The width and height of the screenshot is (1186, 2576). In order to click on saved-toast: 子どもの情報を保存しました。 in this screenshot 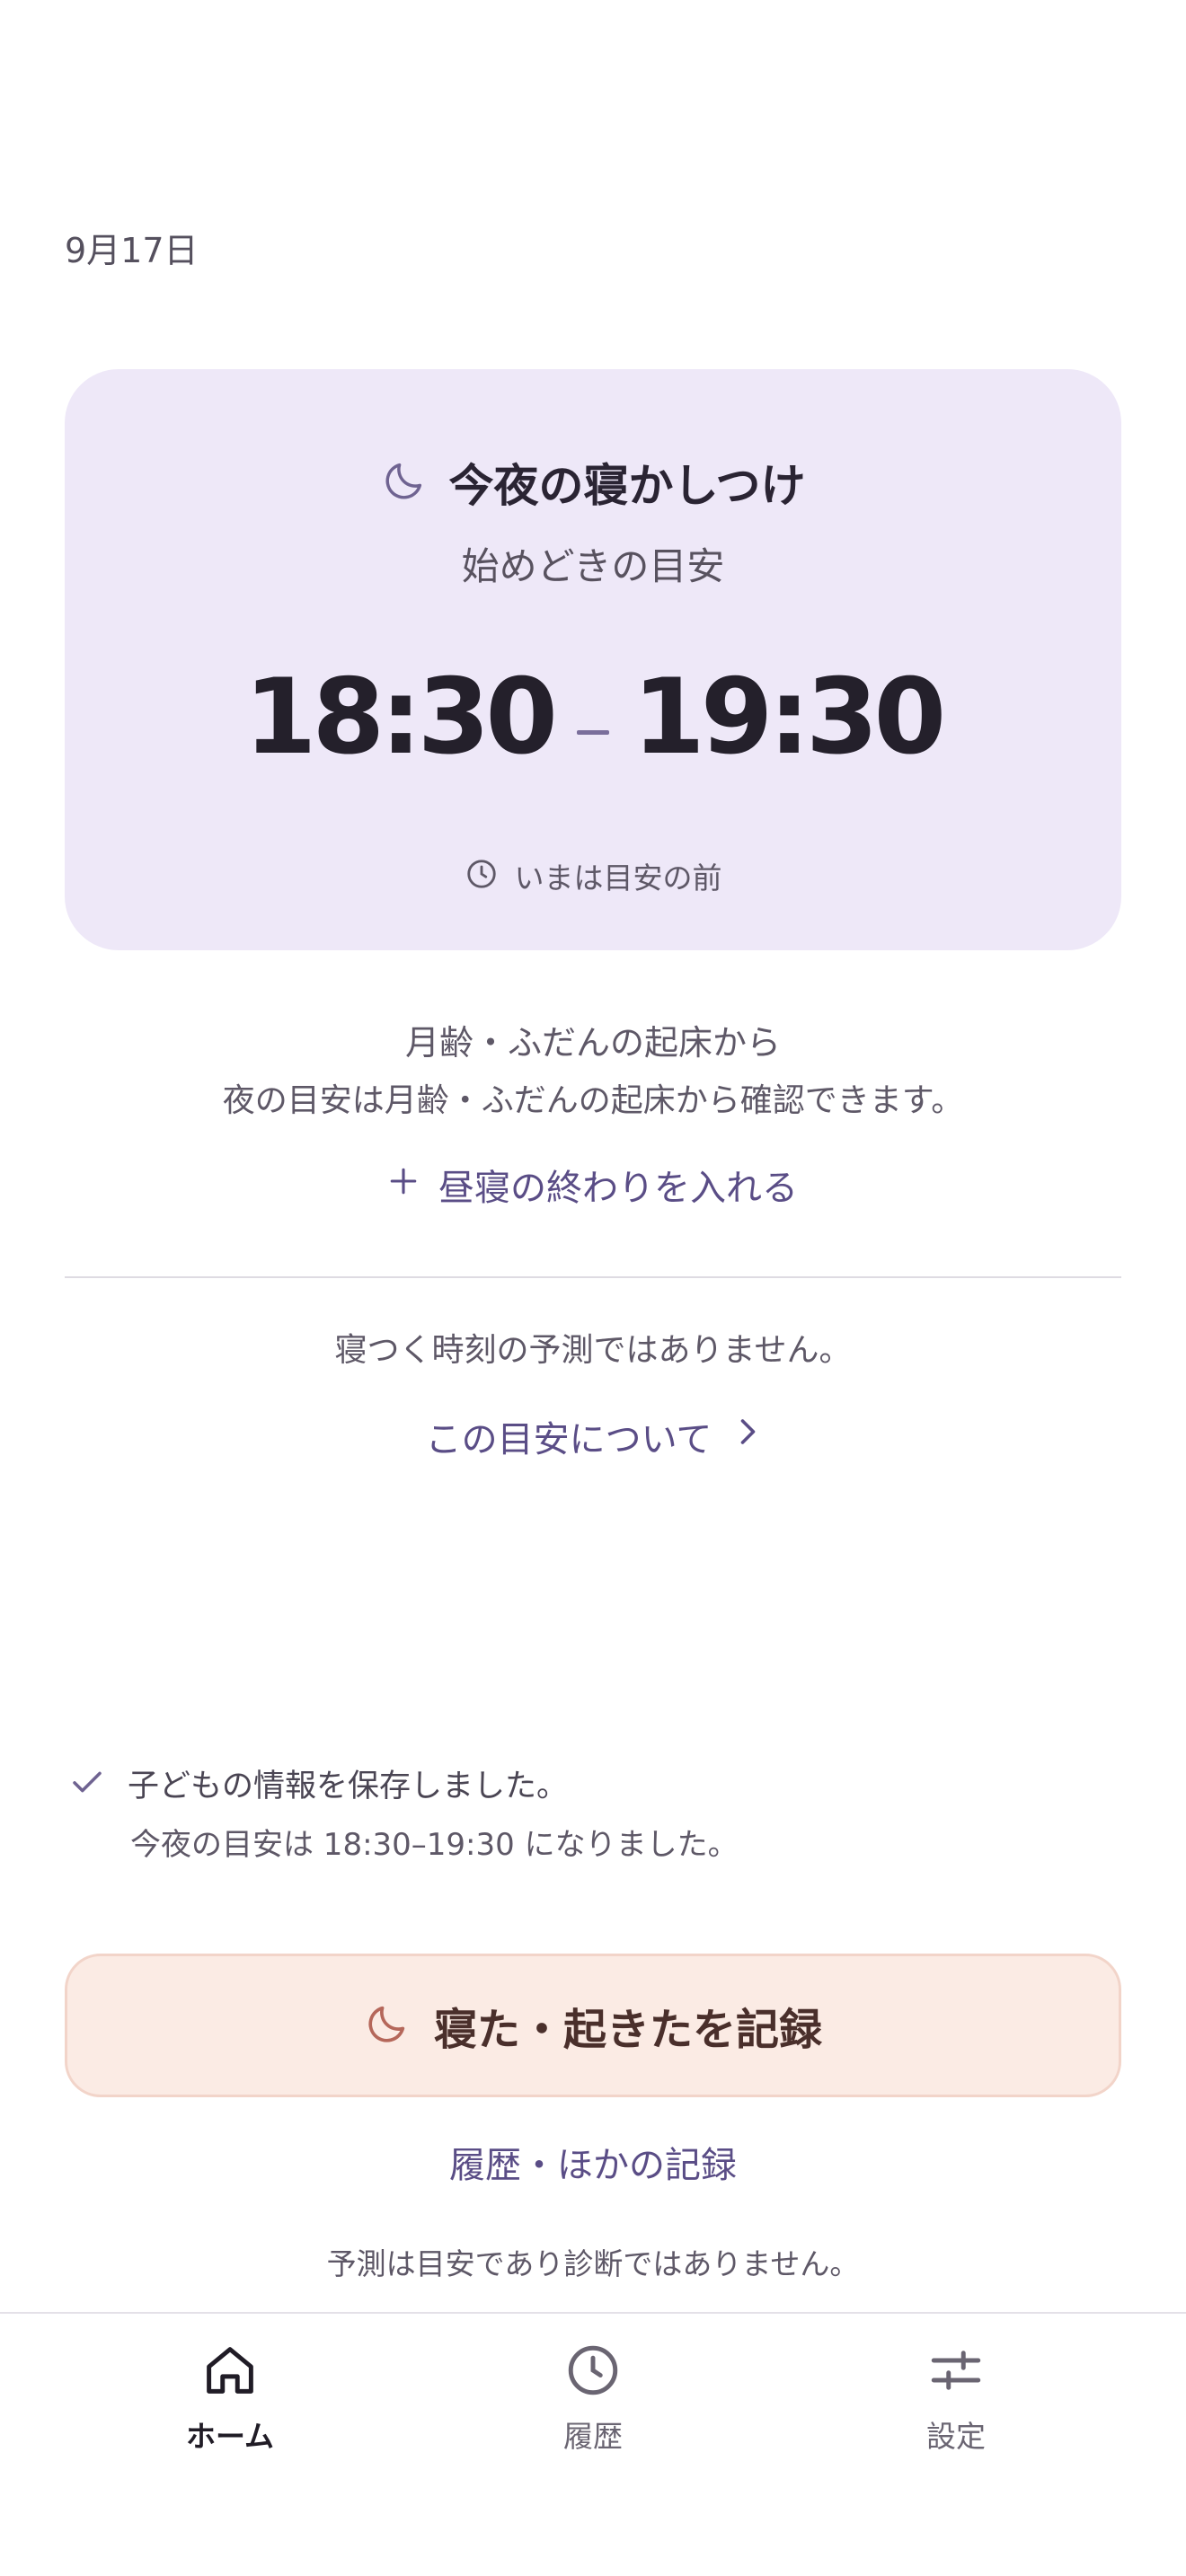, I will do `click(318, 1783)`.